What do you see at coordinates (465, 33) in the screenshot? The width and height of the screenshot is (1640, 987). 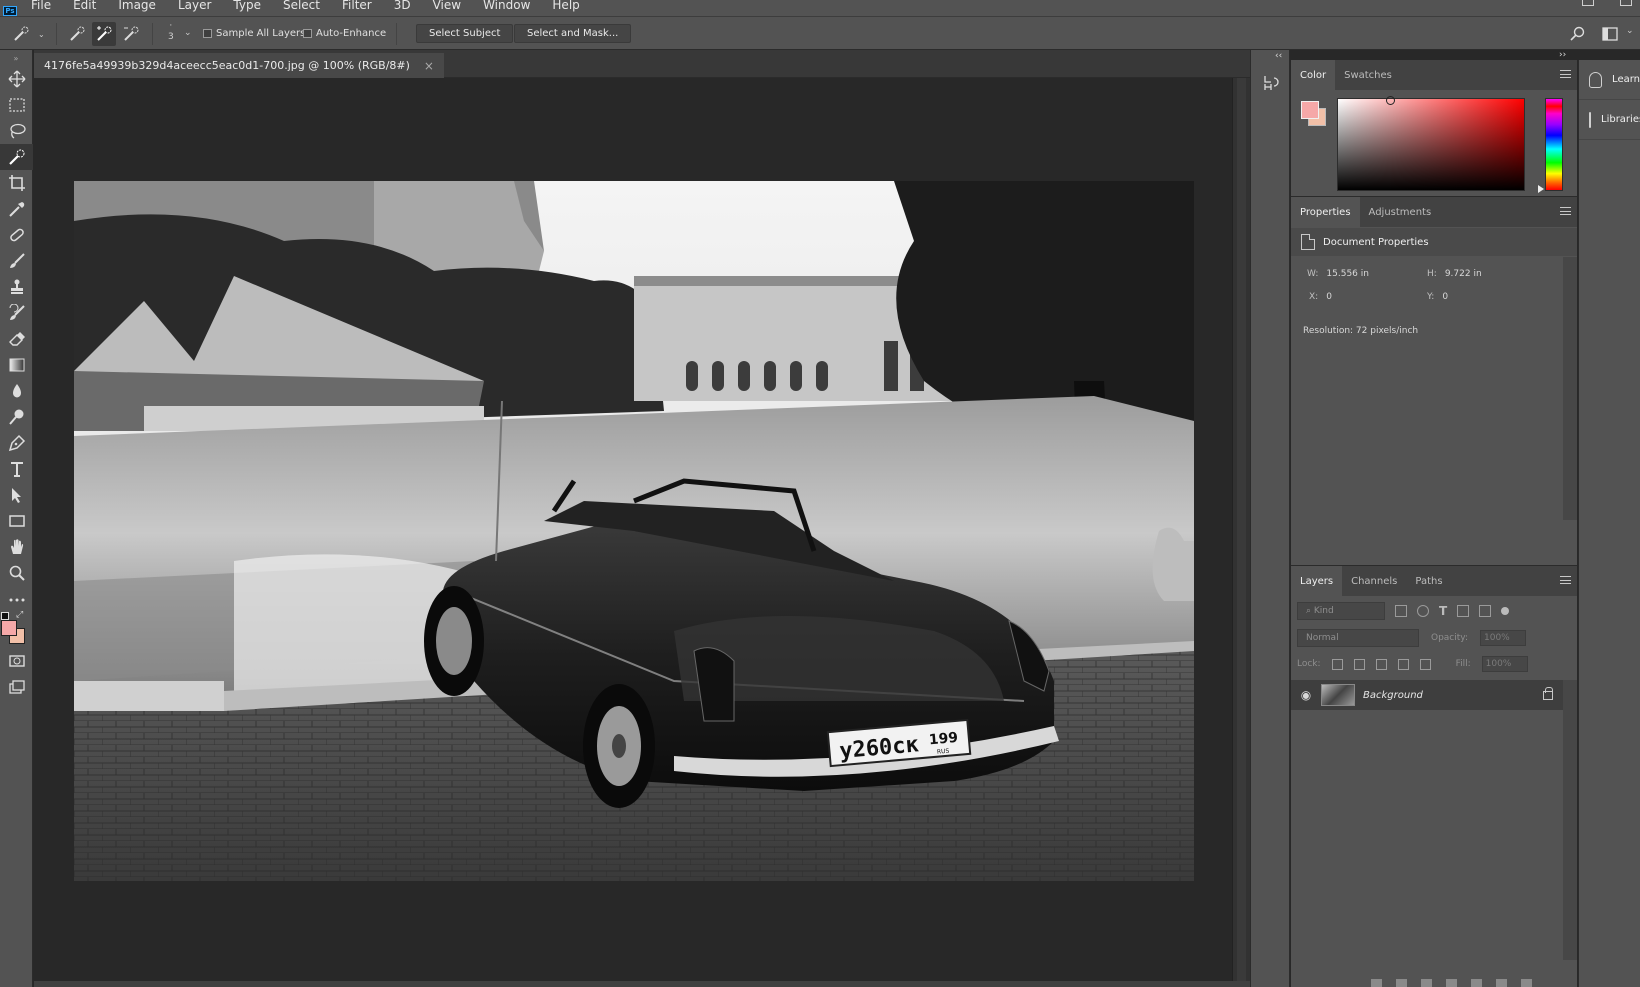 I see `select-subject-button: Select Subject` at bounding box center [465, 33].